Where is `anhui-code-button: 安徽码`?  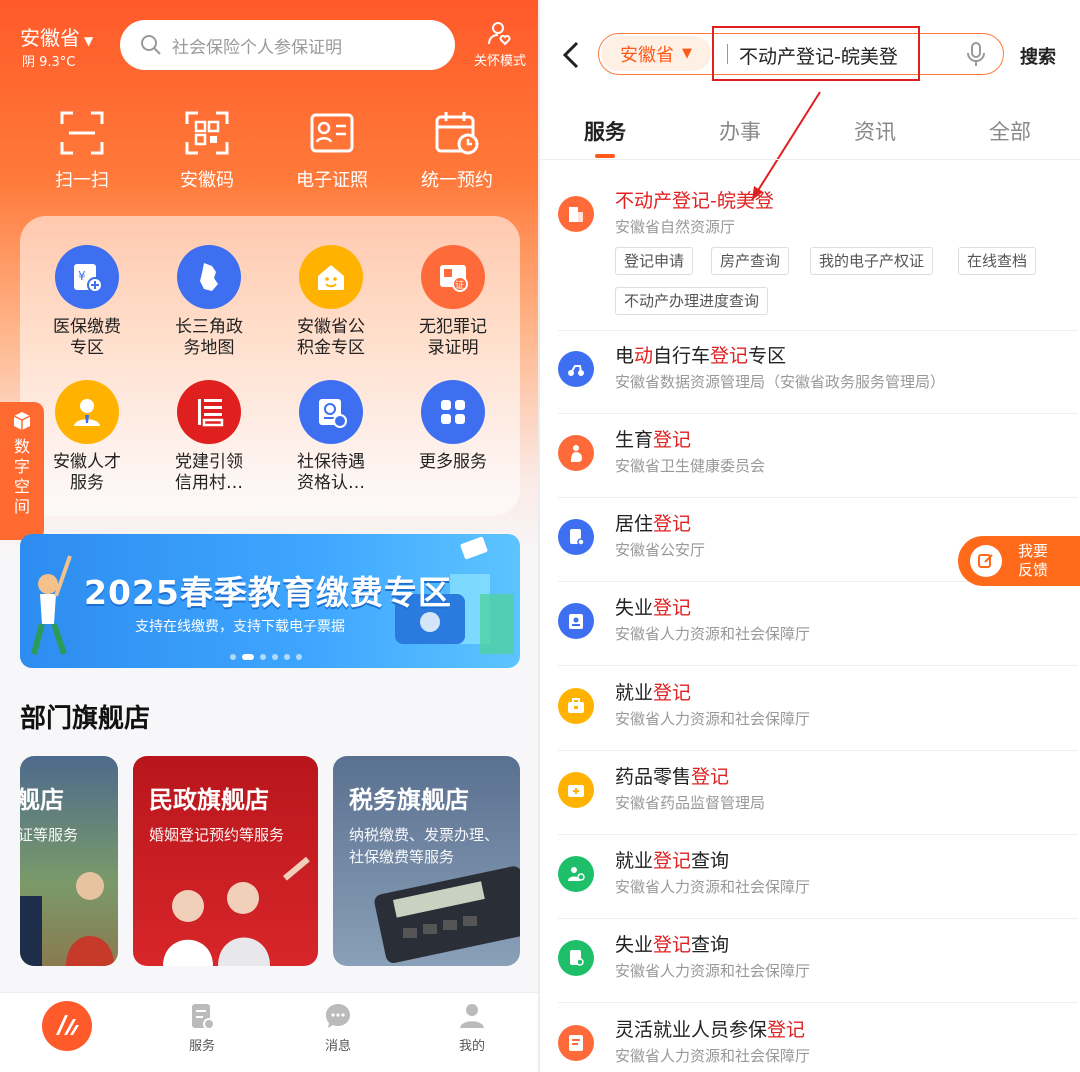
anhui-code-button: 安徽码 is located at coordinates (207, 151).